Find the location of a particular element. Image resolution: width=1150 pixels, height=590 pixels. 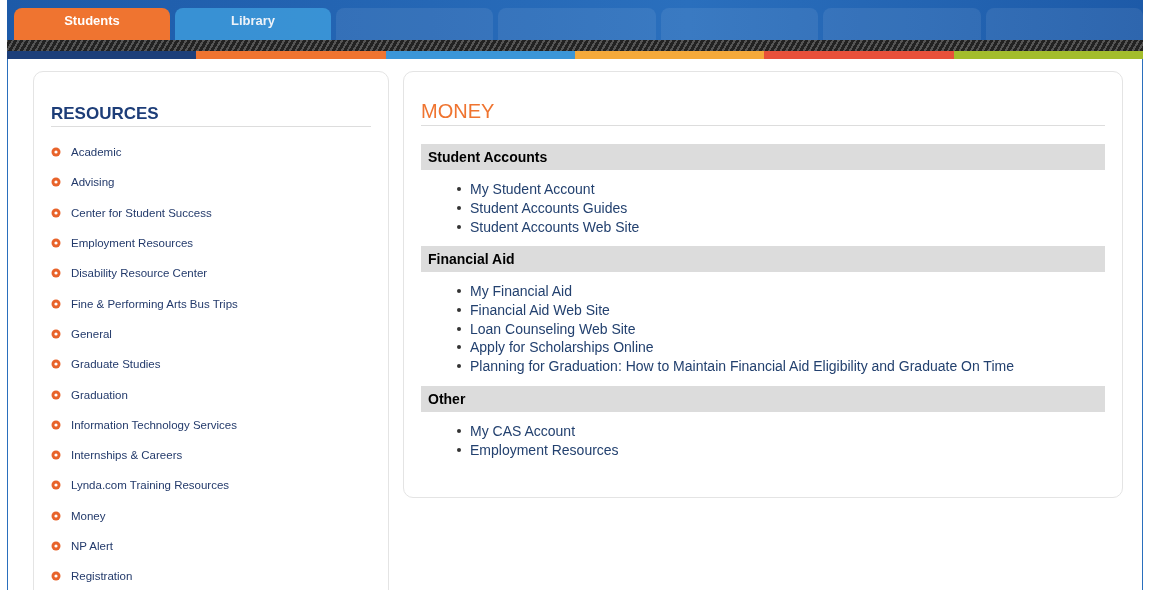

resource-link: Loan Counseling Web Site is located at coordinates (553, 328).